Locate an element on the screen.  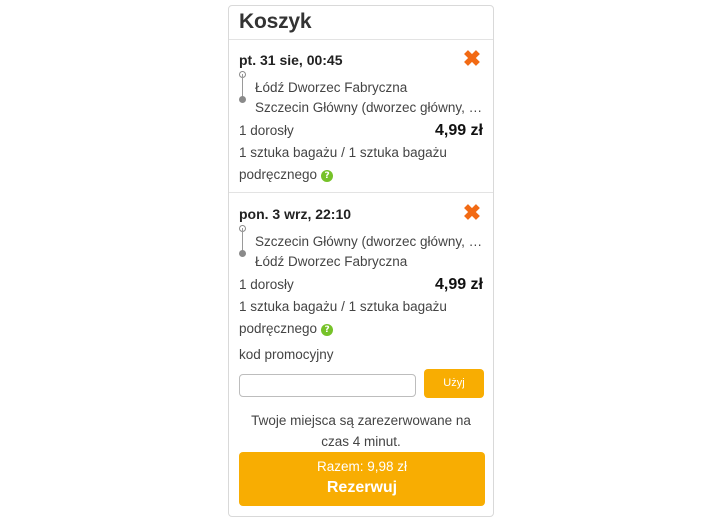
promo-code-label: kod promocyjny is located at coordinates (286, 354).